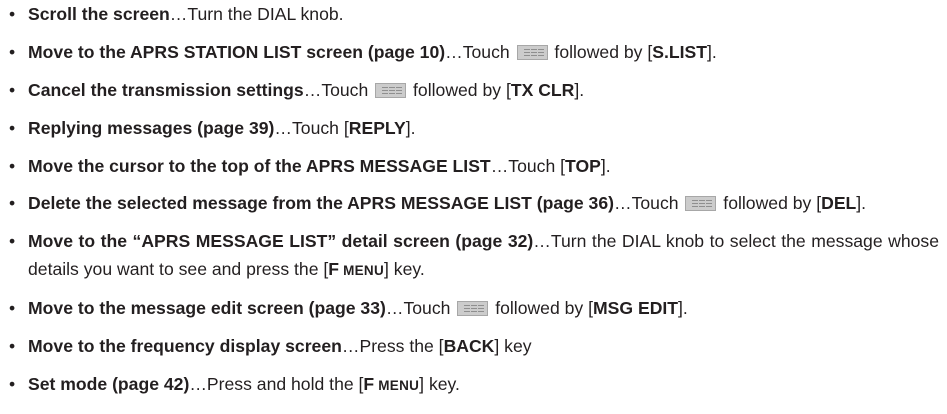 The image size is (947, 414). What do you see at coordinates (377, 127) in the screenshot?
I see `key-label: REPLY` at bounding box center [377, 127].